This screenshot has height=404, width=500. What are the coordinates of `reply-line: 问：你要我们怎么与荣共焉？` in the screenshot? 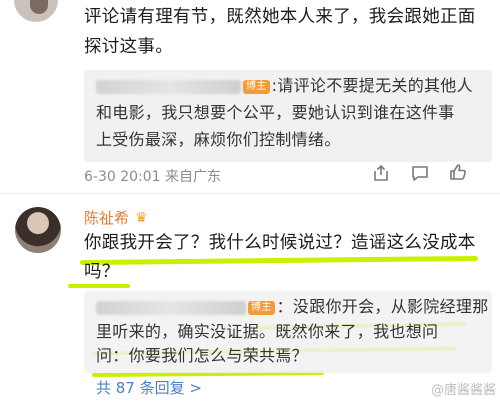 It's located at (202, 355).